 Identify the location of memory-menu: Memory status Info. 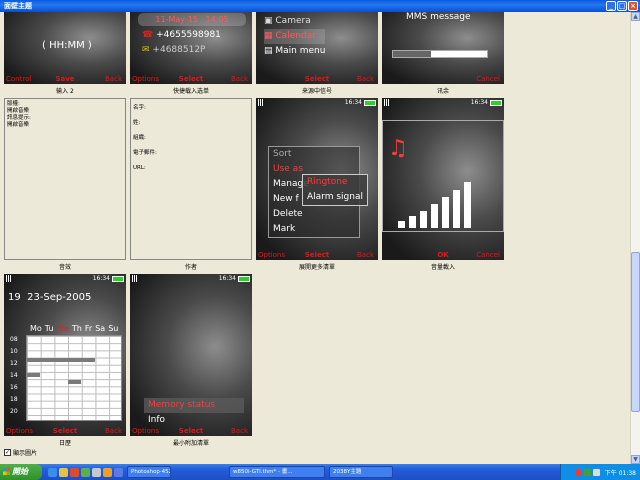
(194, 413).